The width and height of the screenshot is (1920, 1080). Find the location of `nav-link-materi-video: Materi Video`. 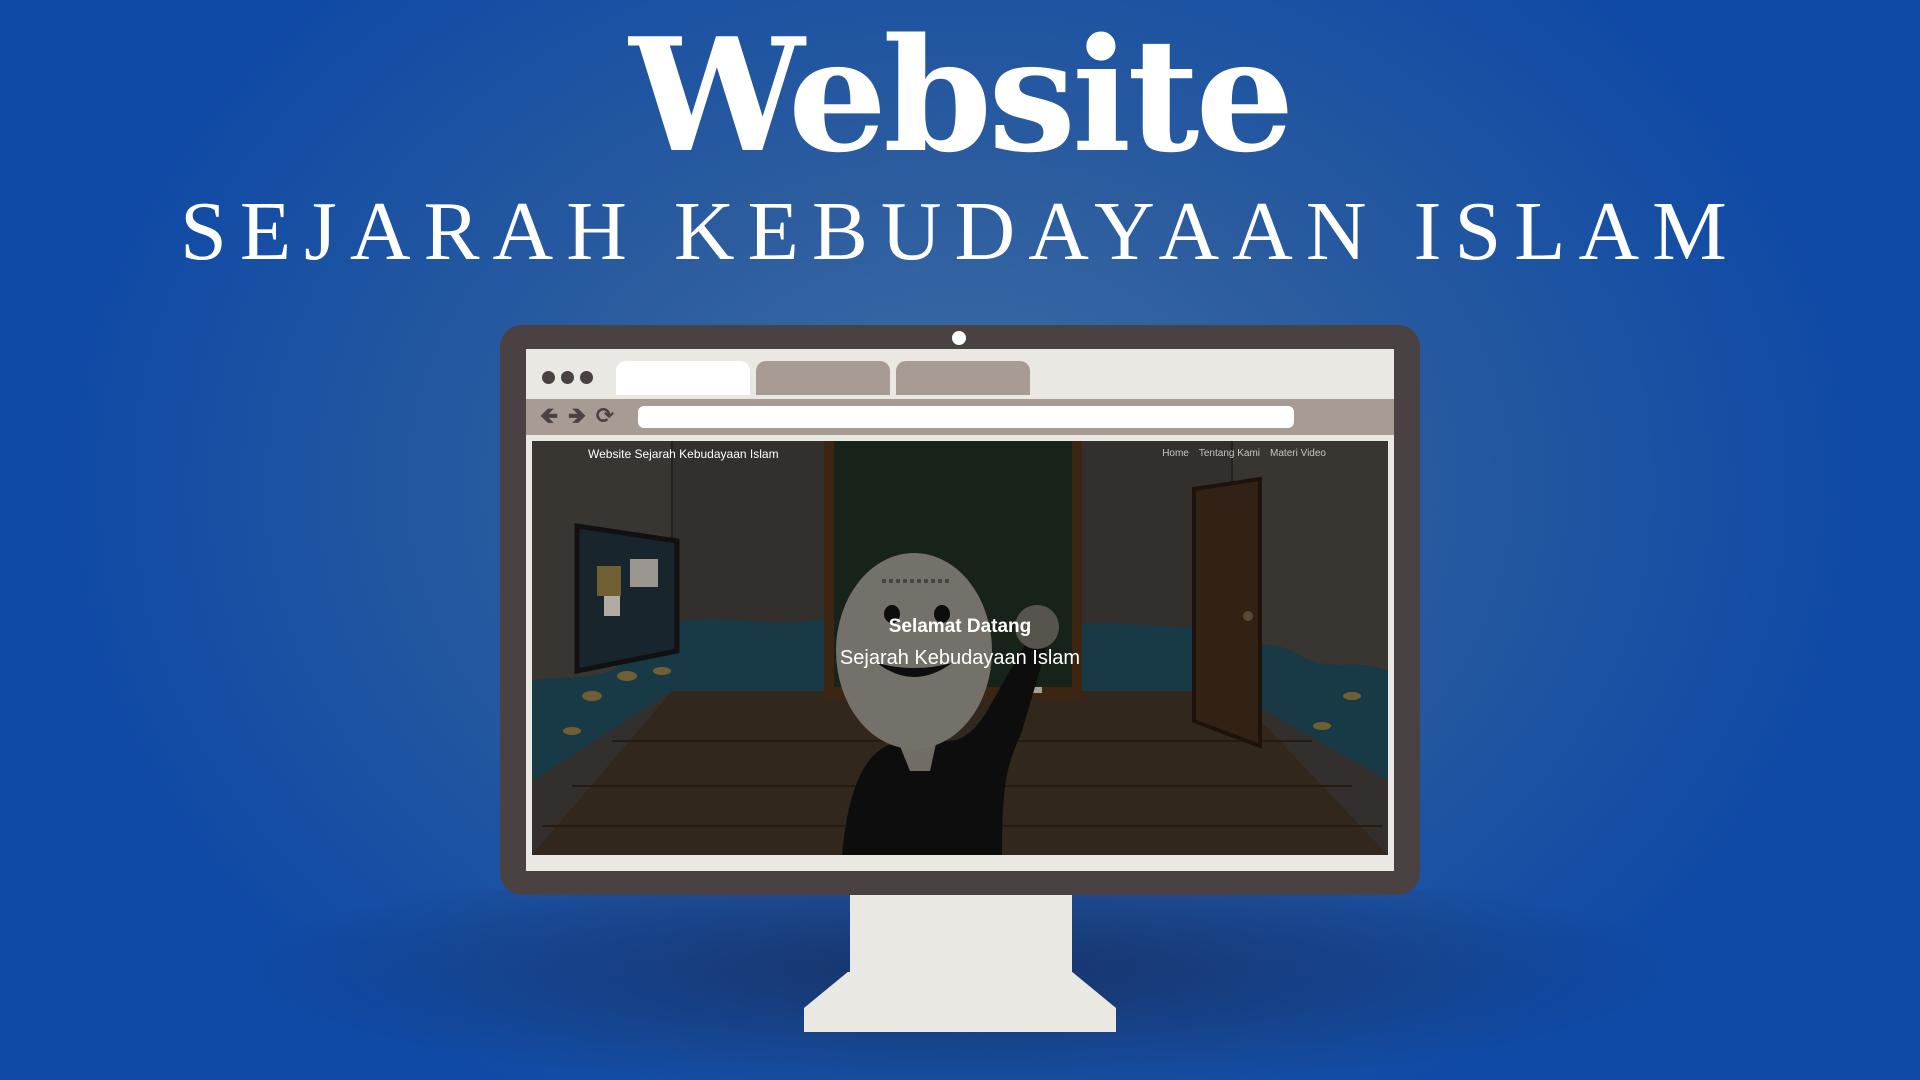

nav-link-materi-video: Materi Video is located at coordinates (1298, 453).